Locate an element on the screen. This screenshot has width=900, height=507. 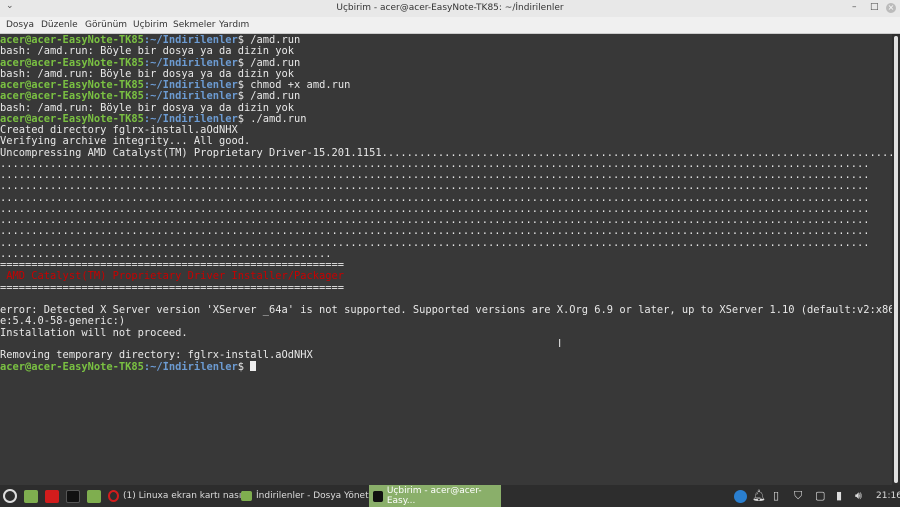
menu-button is located at coordinates (10, 496).